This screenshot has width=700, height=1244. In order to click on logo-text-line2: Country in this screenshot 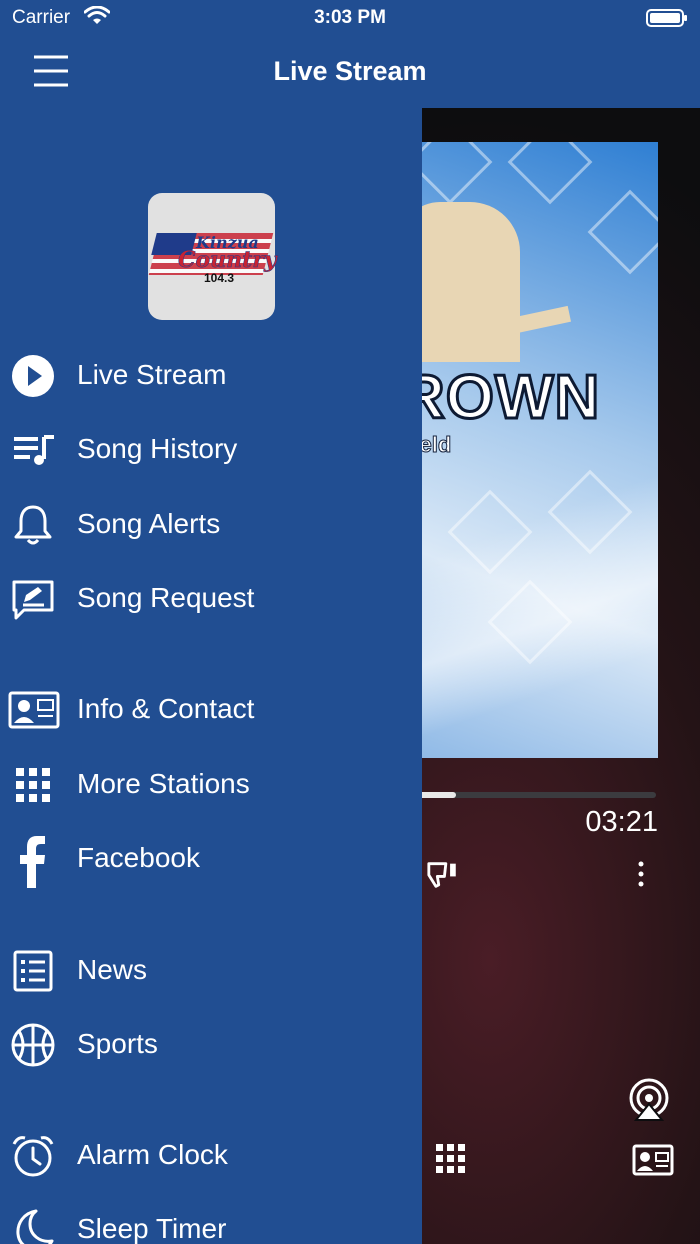, I will do `click(227, 260)`.